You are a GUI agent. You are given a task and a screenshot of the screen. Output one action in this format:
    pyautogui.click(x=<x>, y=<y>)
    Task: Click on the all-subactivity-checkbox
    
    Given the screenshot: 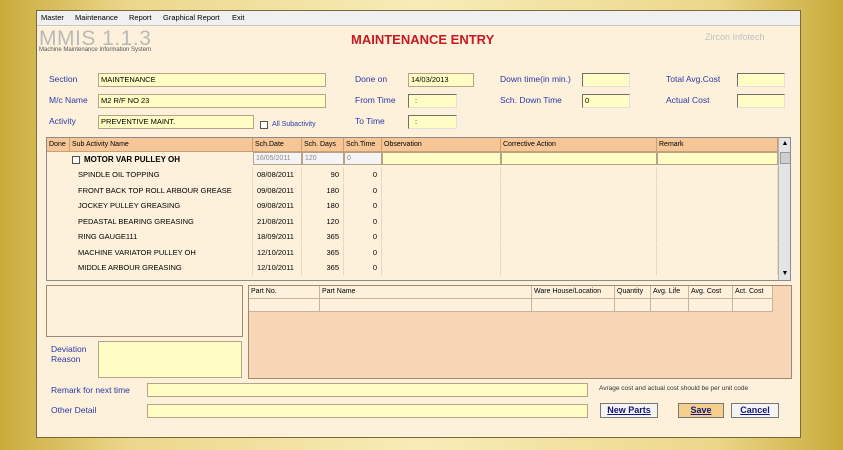 What is the action you would take?
    pyautogui.click(x=264, y=125)
    